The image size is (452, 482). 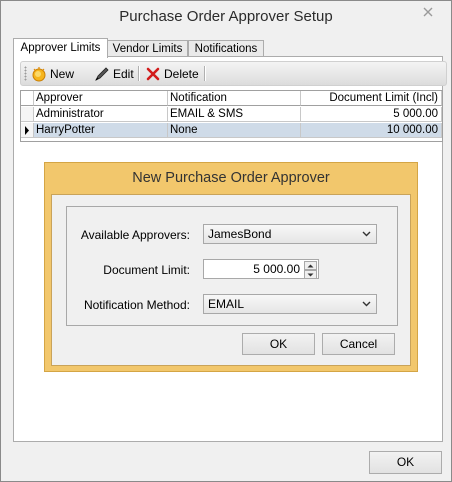 What do you see at coordinates (371, 98) in the screenshot?
I see `column-header-document-limit: Document Limit (Incl)` at bounding box center [371, 98].